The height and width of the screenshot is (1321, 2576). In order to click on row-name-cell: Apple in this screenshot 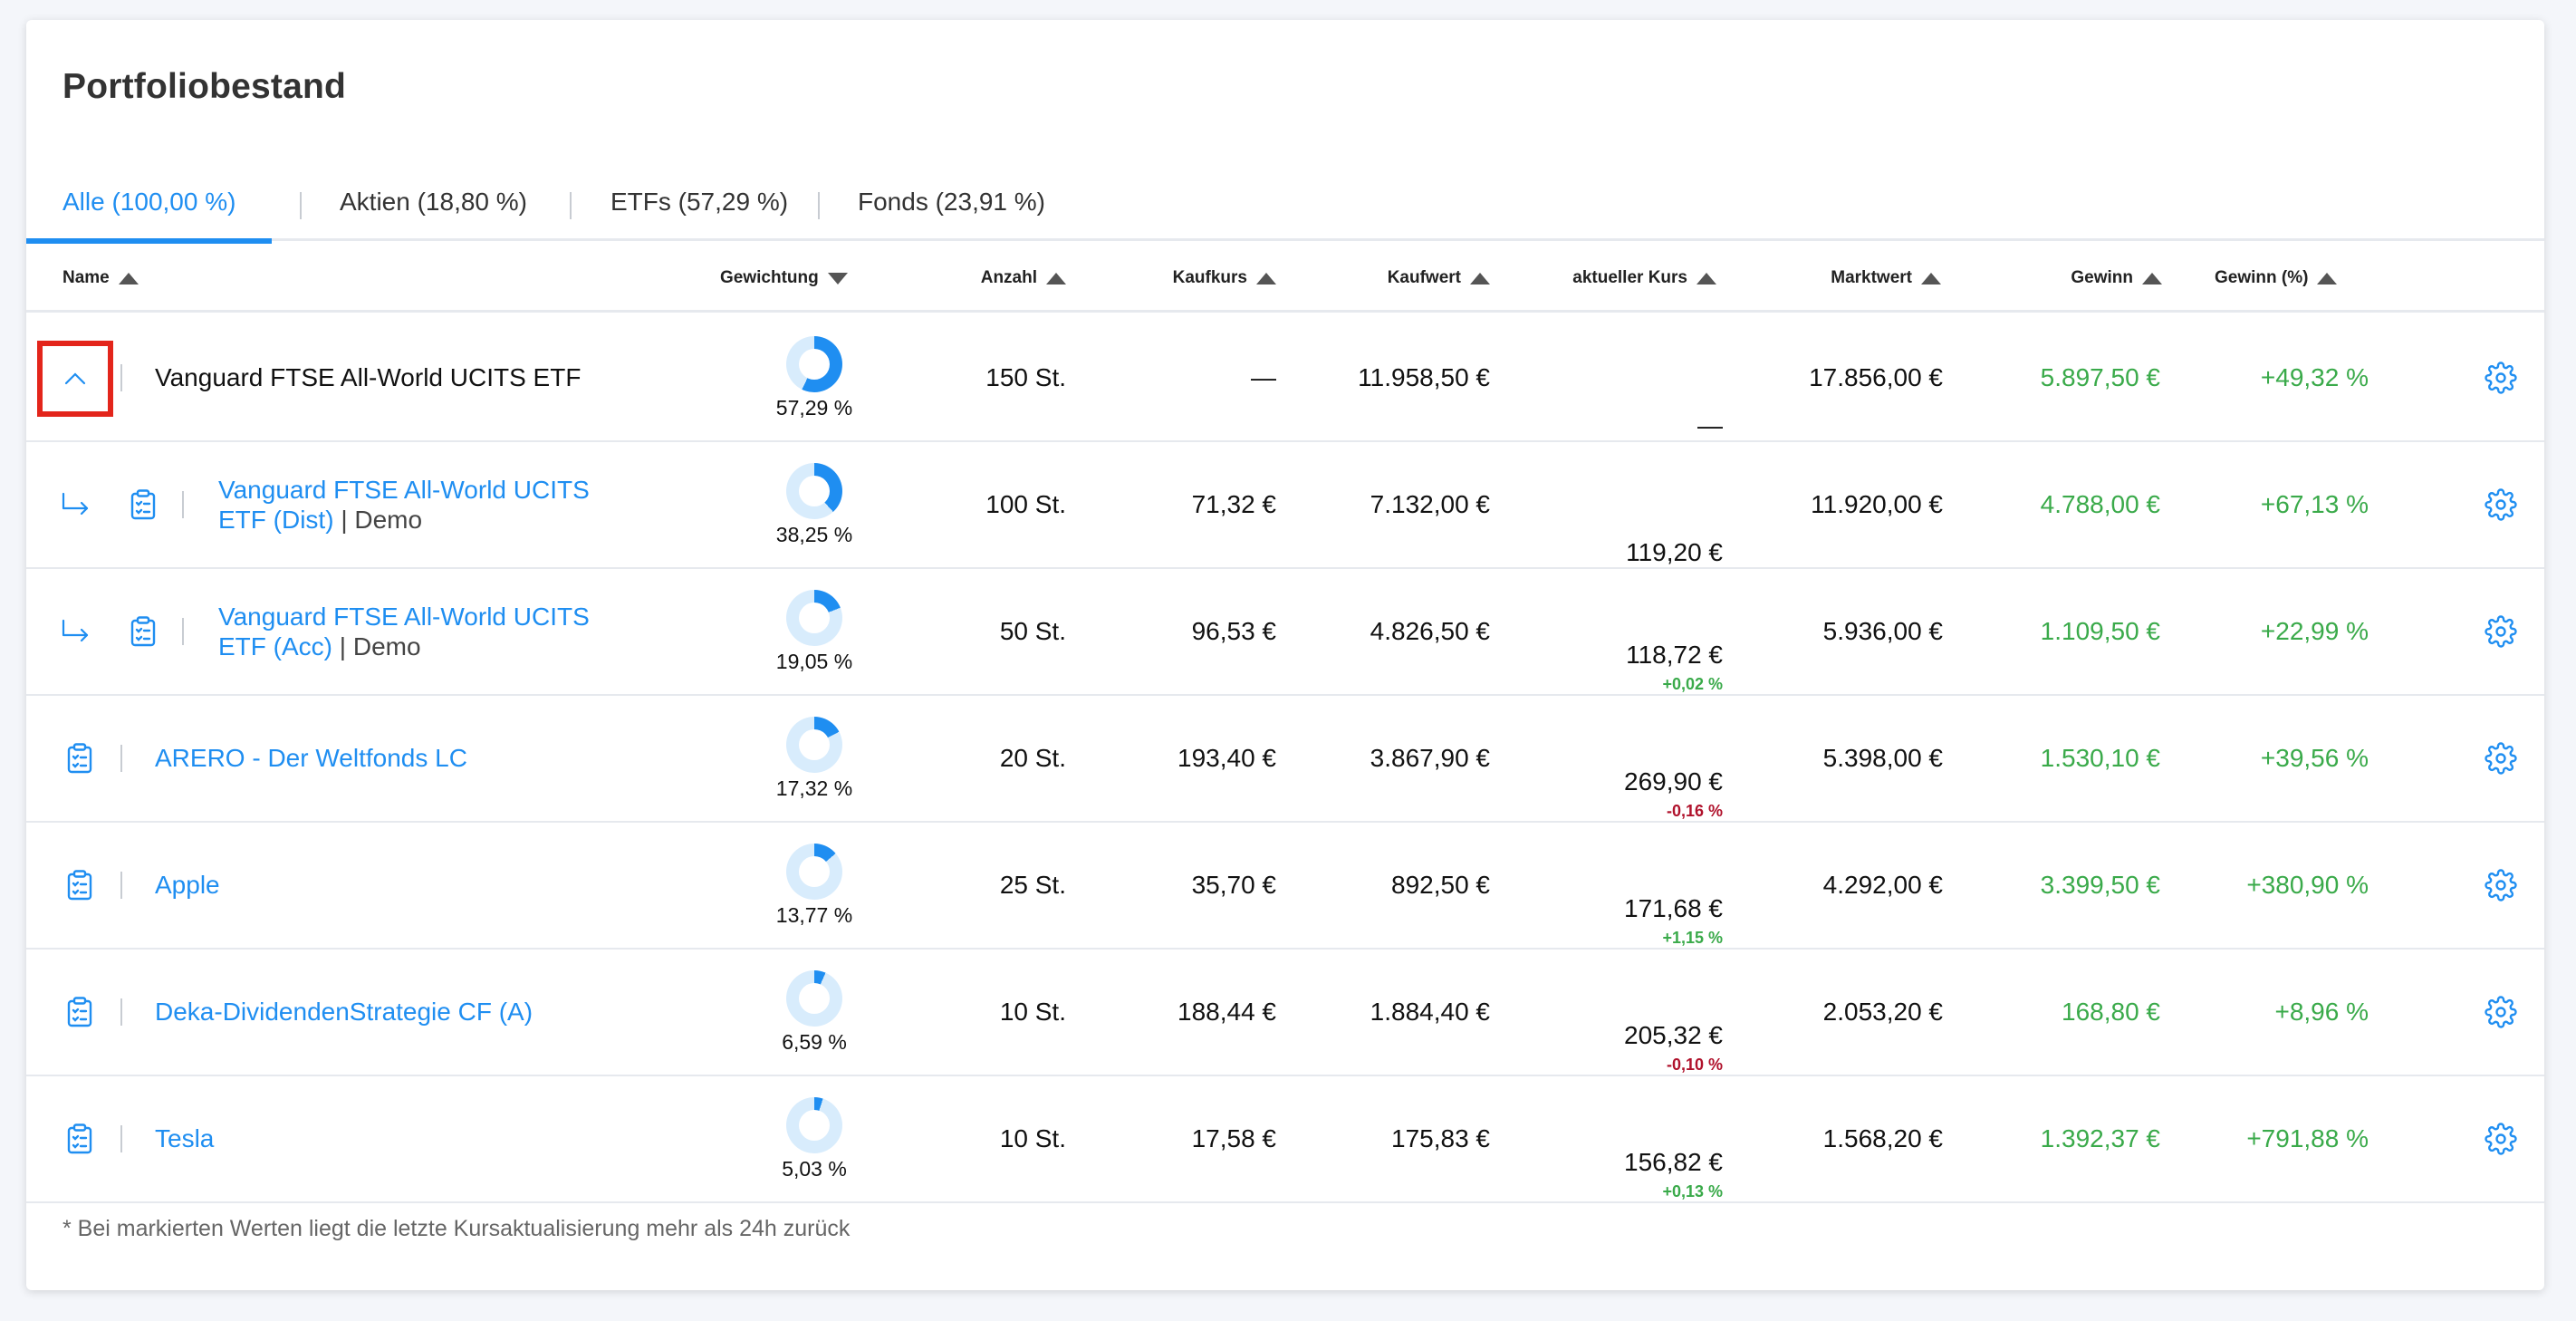, I will do `click(143, 886)`.